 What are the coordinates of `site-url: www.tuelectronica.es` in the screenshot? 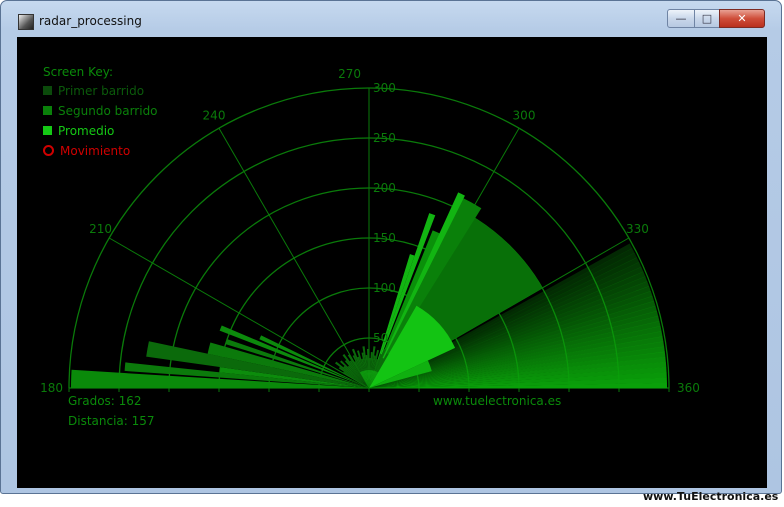 It's located at (497, 401).